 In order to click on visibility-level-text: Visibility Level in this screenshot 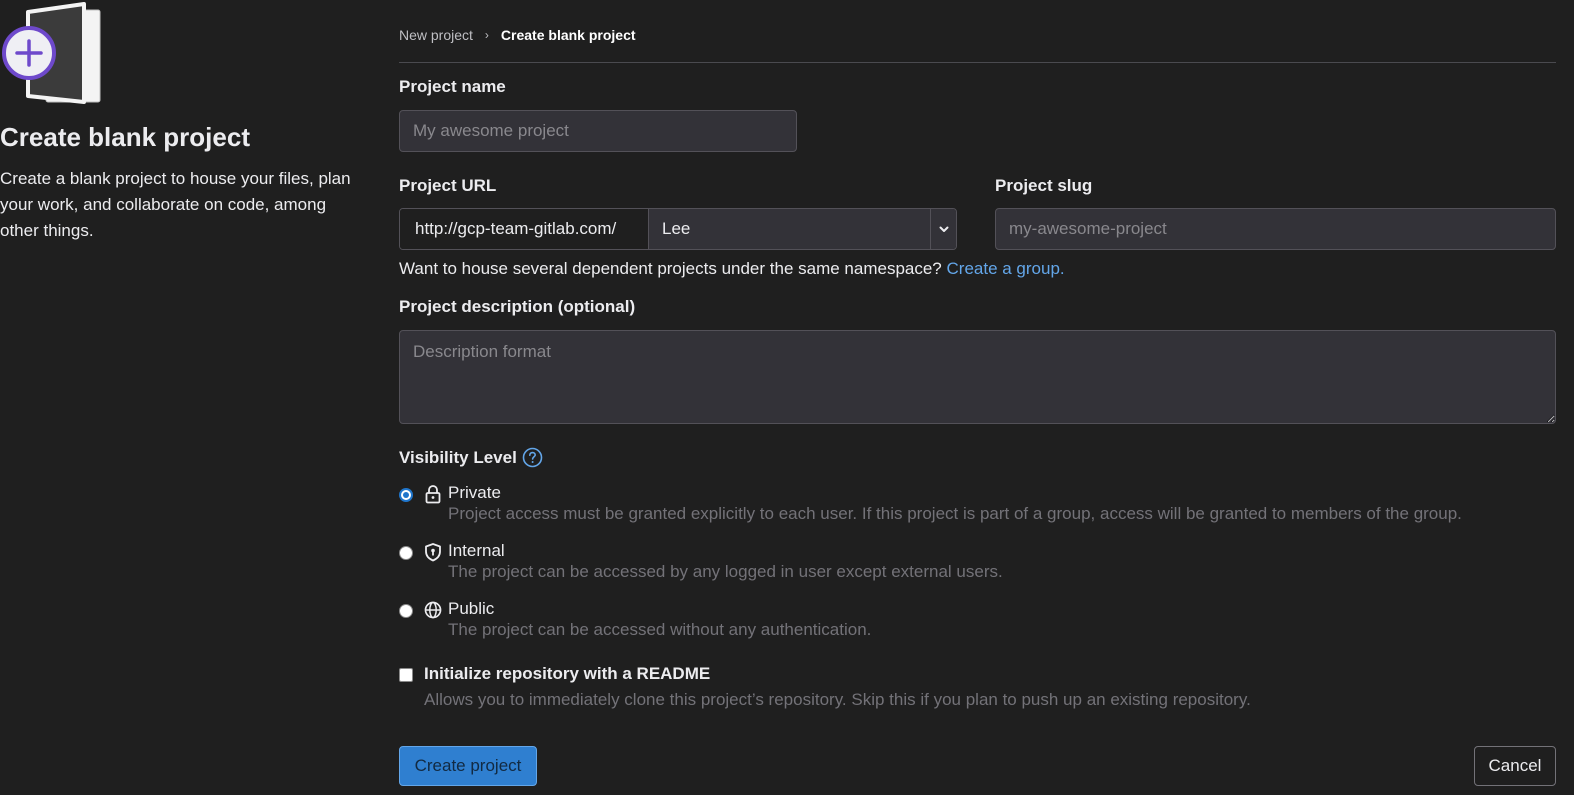, I will do `click(458, 457)`.